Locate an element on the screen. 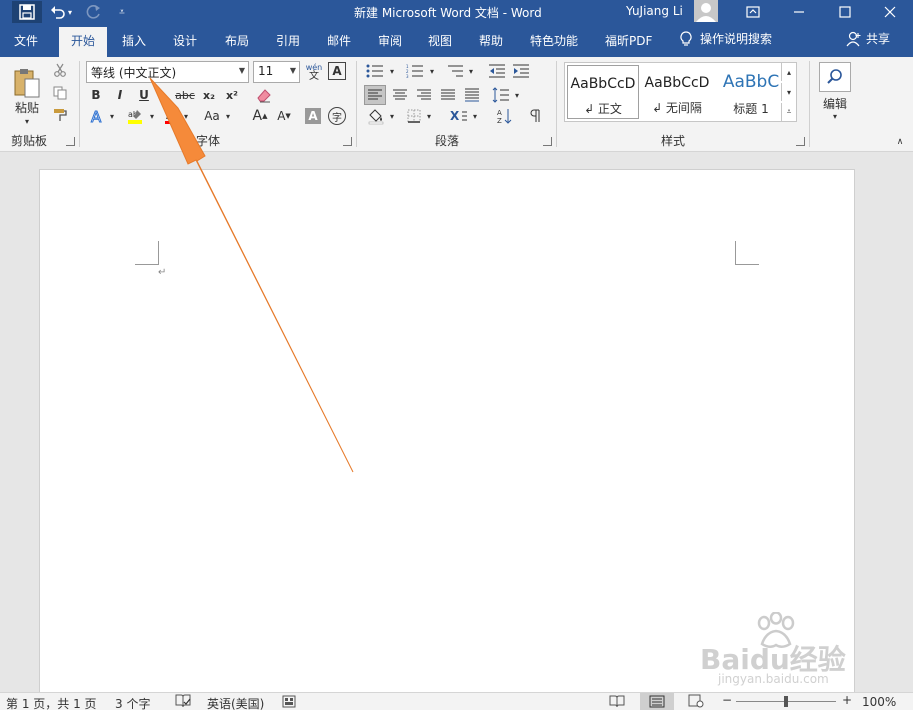 This screenshot has width=913, height=710. tab-insert: 插入 is located at coordinates (134, 40).